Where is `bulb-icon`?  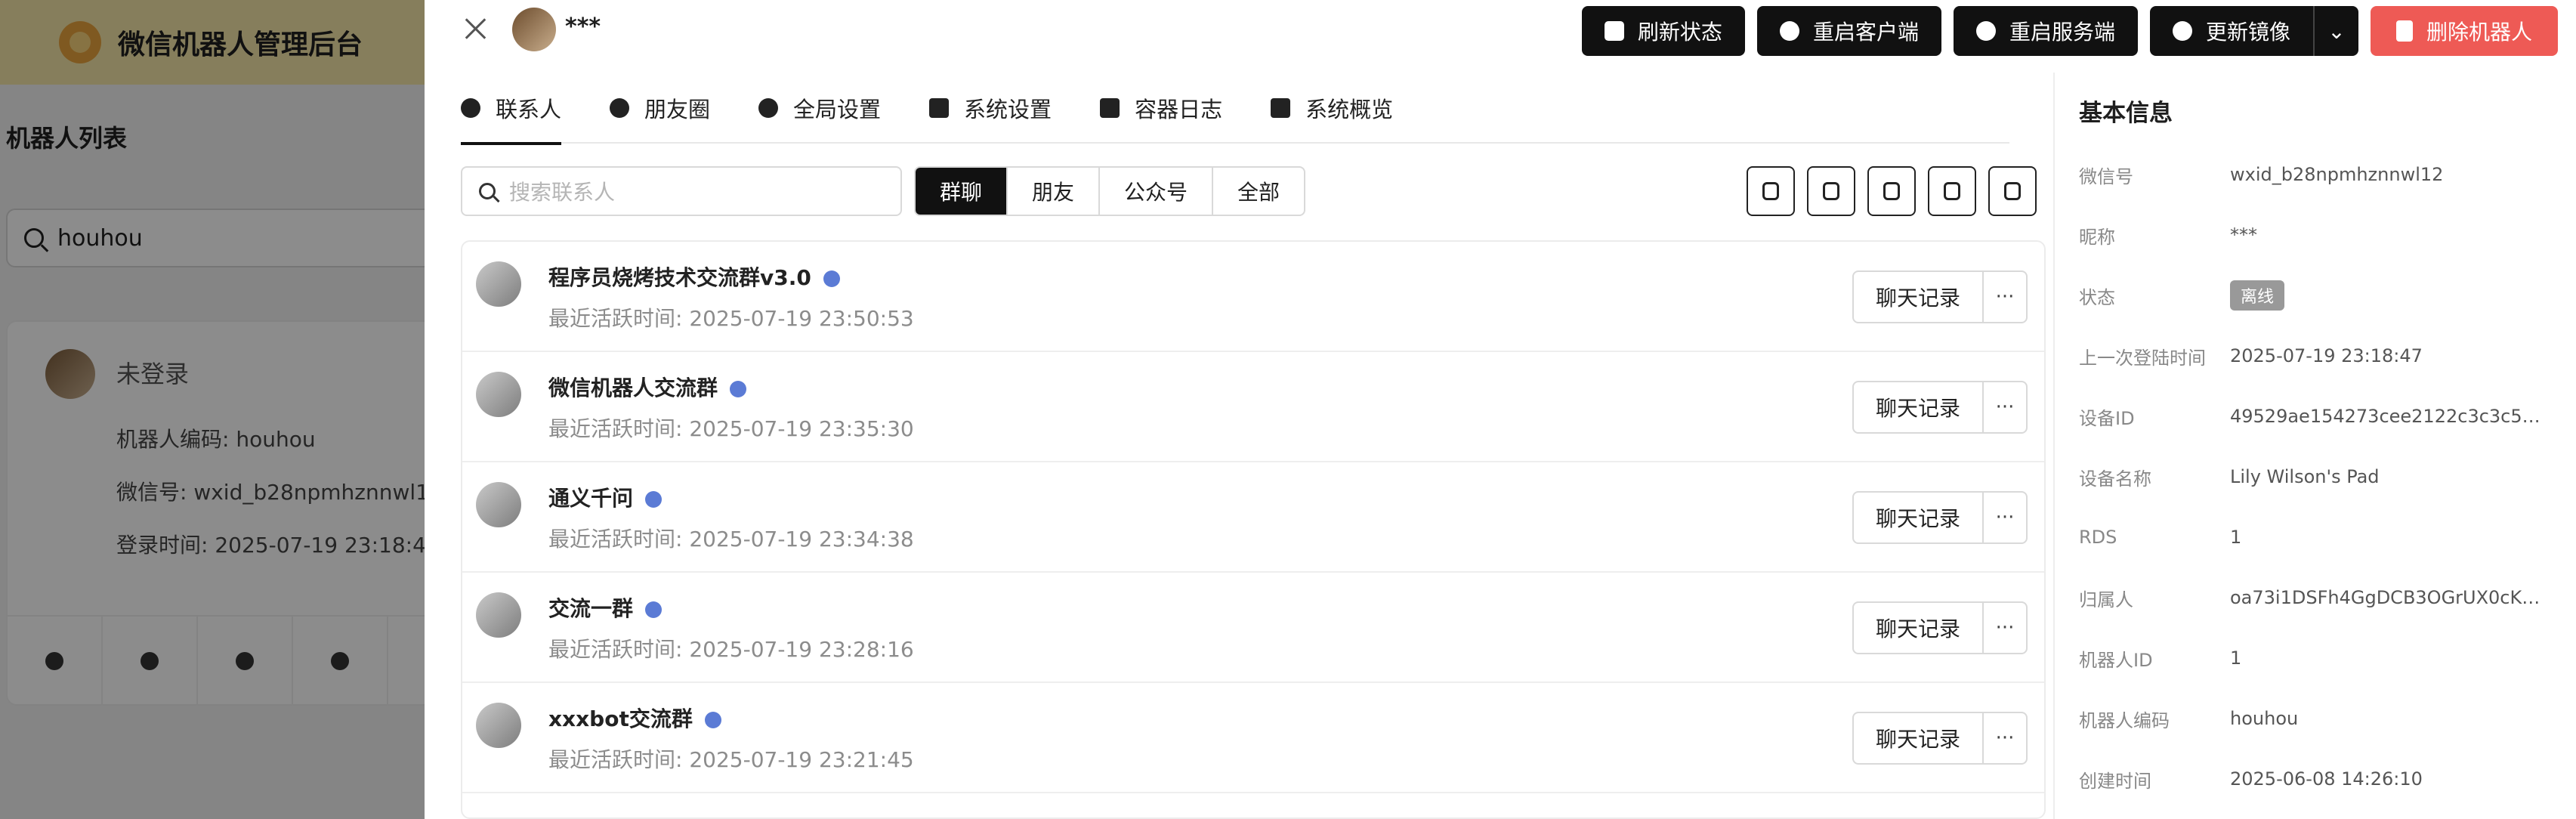
bulb-icon is located at coordinates (1789, 31).